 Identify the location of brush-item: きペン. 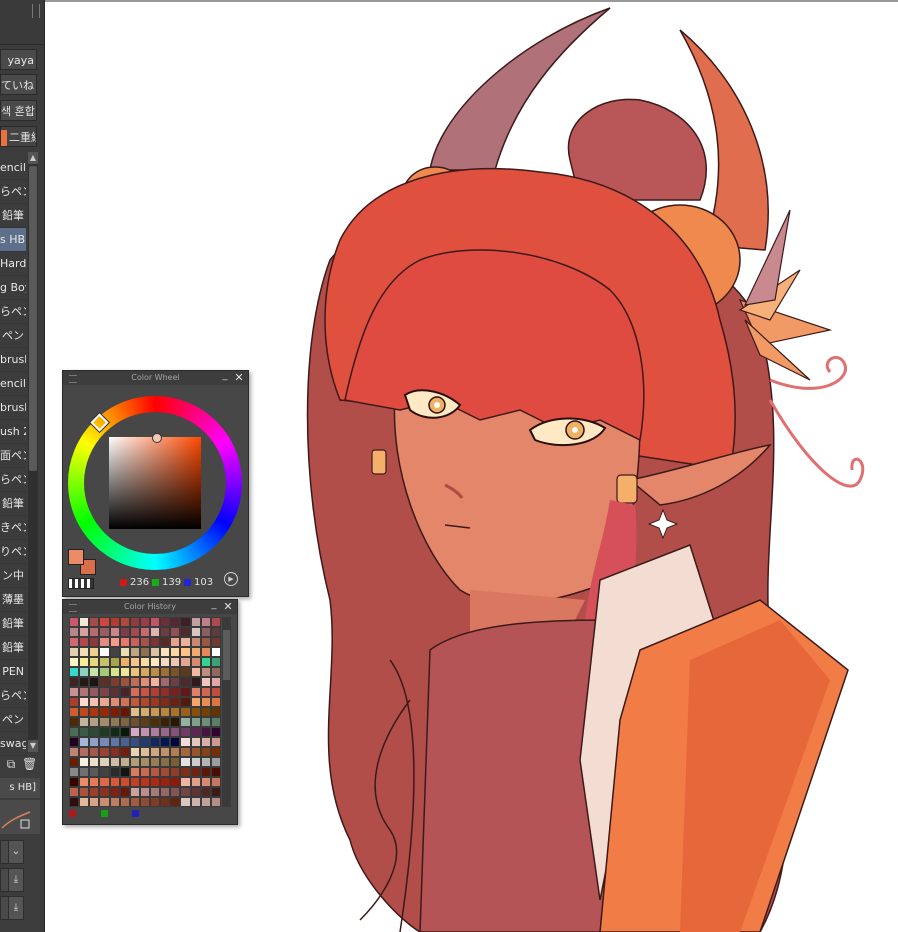
(13, 528).